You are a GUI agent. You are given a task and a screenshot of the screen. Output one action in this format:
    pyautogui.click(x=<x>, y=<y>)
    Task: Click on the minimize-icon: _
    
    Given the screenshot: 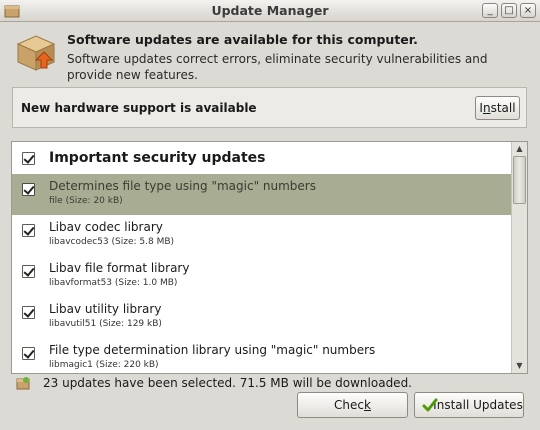 What is the action you would take?
    pyautogui.click(x=490, y=10)
    